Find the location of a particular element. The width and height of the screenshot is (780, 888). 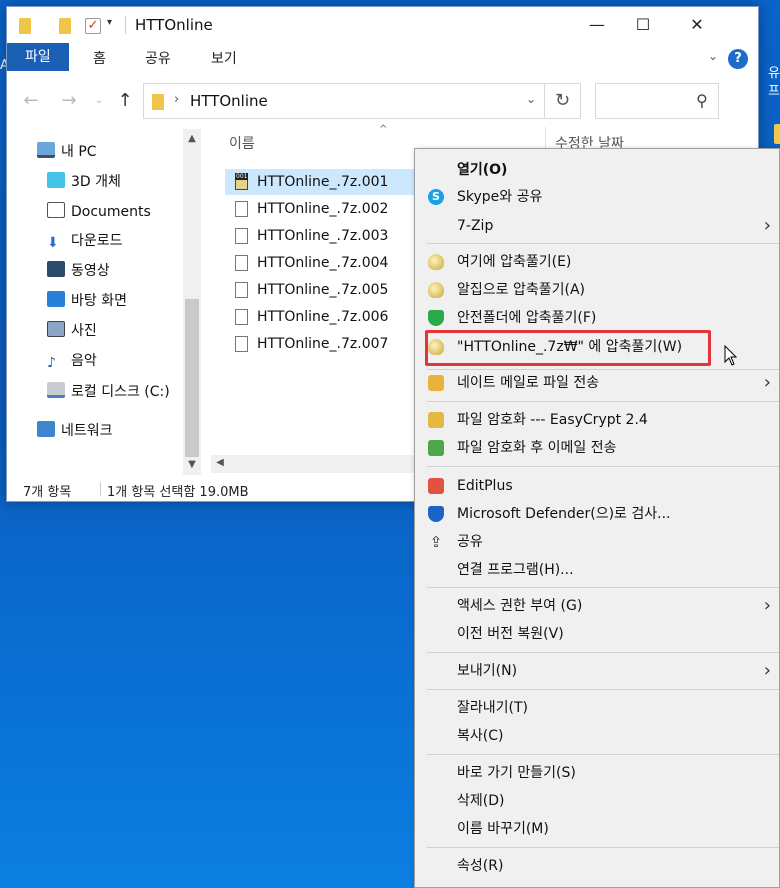

nav-item-documents: Documents is located at coordinates (99, 212).